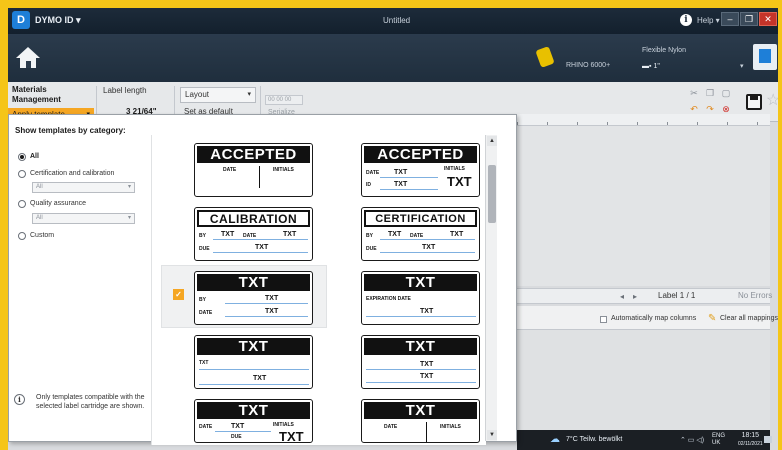  Describe the element at coordinates (420, 362) in the screenshot. I see `template-txt-three-lines: TXT TXT TXT` at that location.